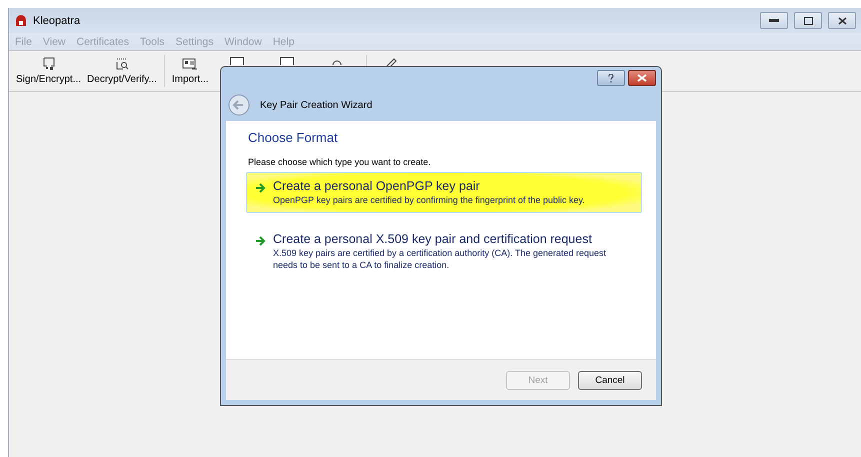 The width and height of the screenshot is (861, 457). I want to click on option-title: Create a personal OpenPGP key pair, so click(377, 186).